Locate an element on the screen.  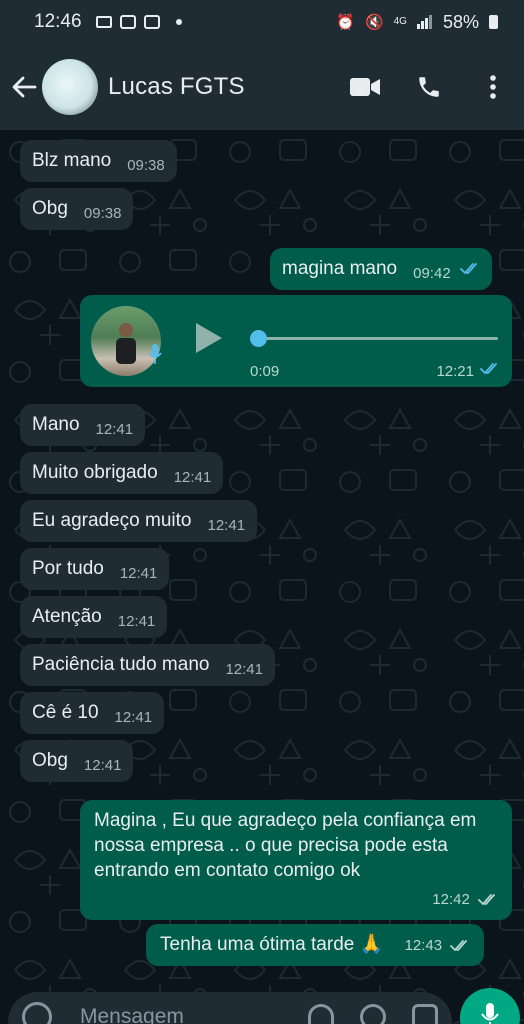
message-text: Tenha uma ótima tarde 🙏 is located at coordinates (272, 944).